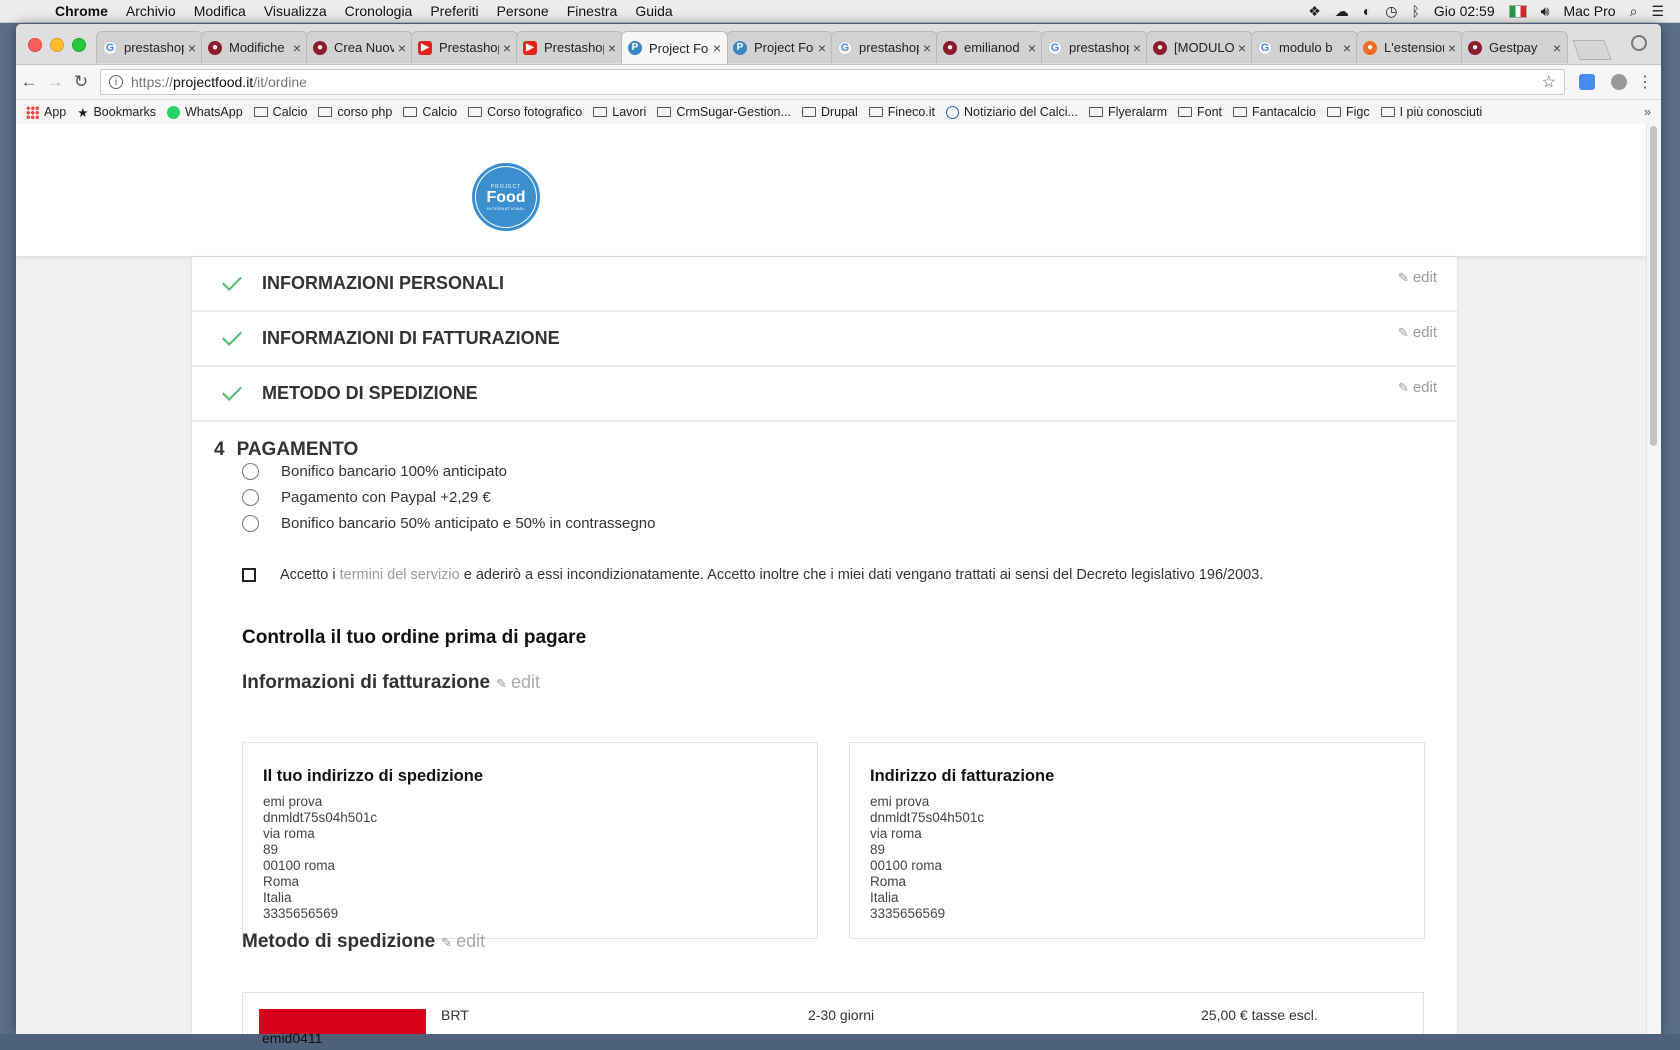 The width and height of the screenshot is (1680, 1050). What do you see at coordinates (116, 112) in the screenshot?
I see `bookmark-item: ★ Bookmarks` at bounding box center [116, 112].